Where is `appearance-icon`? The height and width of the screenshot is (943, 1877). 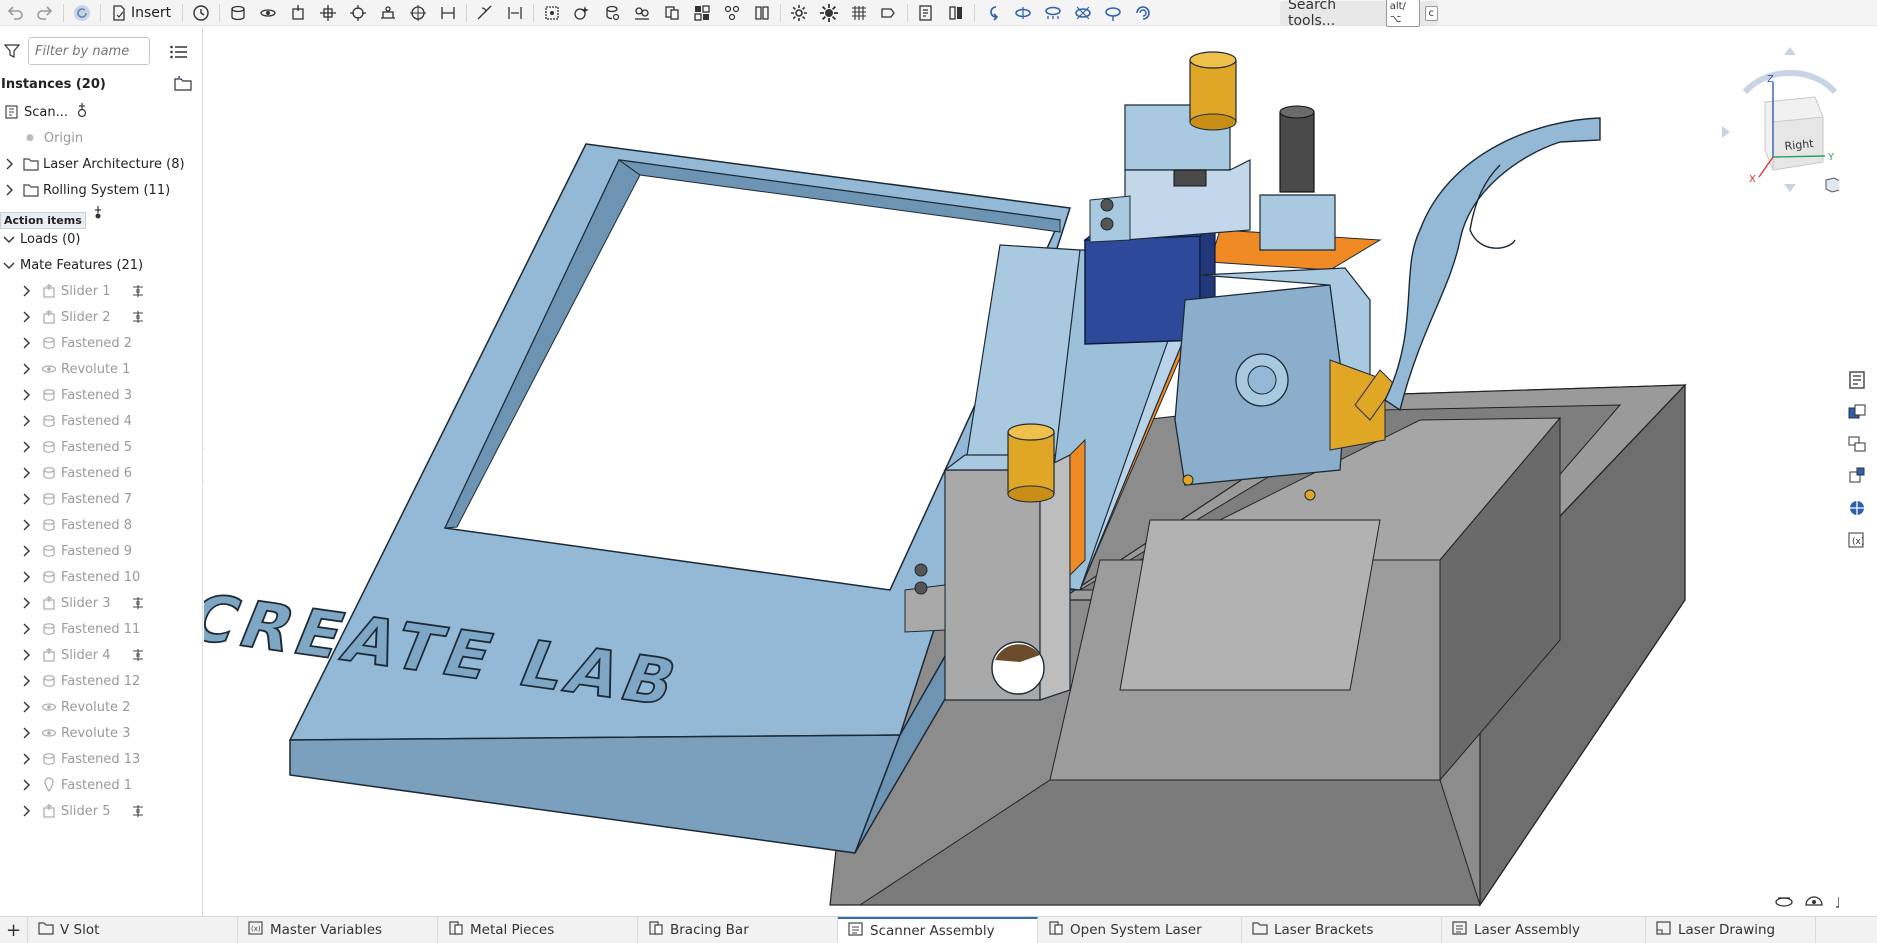 appearance-icon is located at coordinates (1814, 901).